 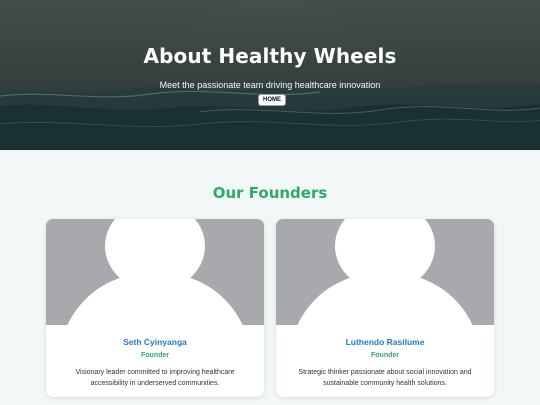 What do you see at coordinates (155, 342) in the screenshot?
I see `founder-name: Seth Cyinyanga` at bounding box center [155, 342].